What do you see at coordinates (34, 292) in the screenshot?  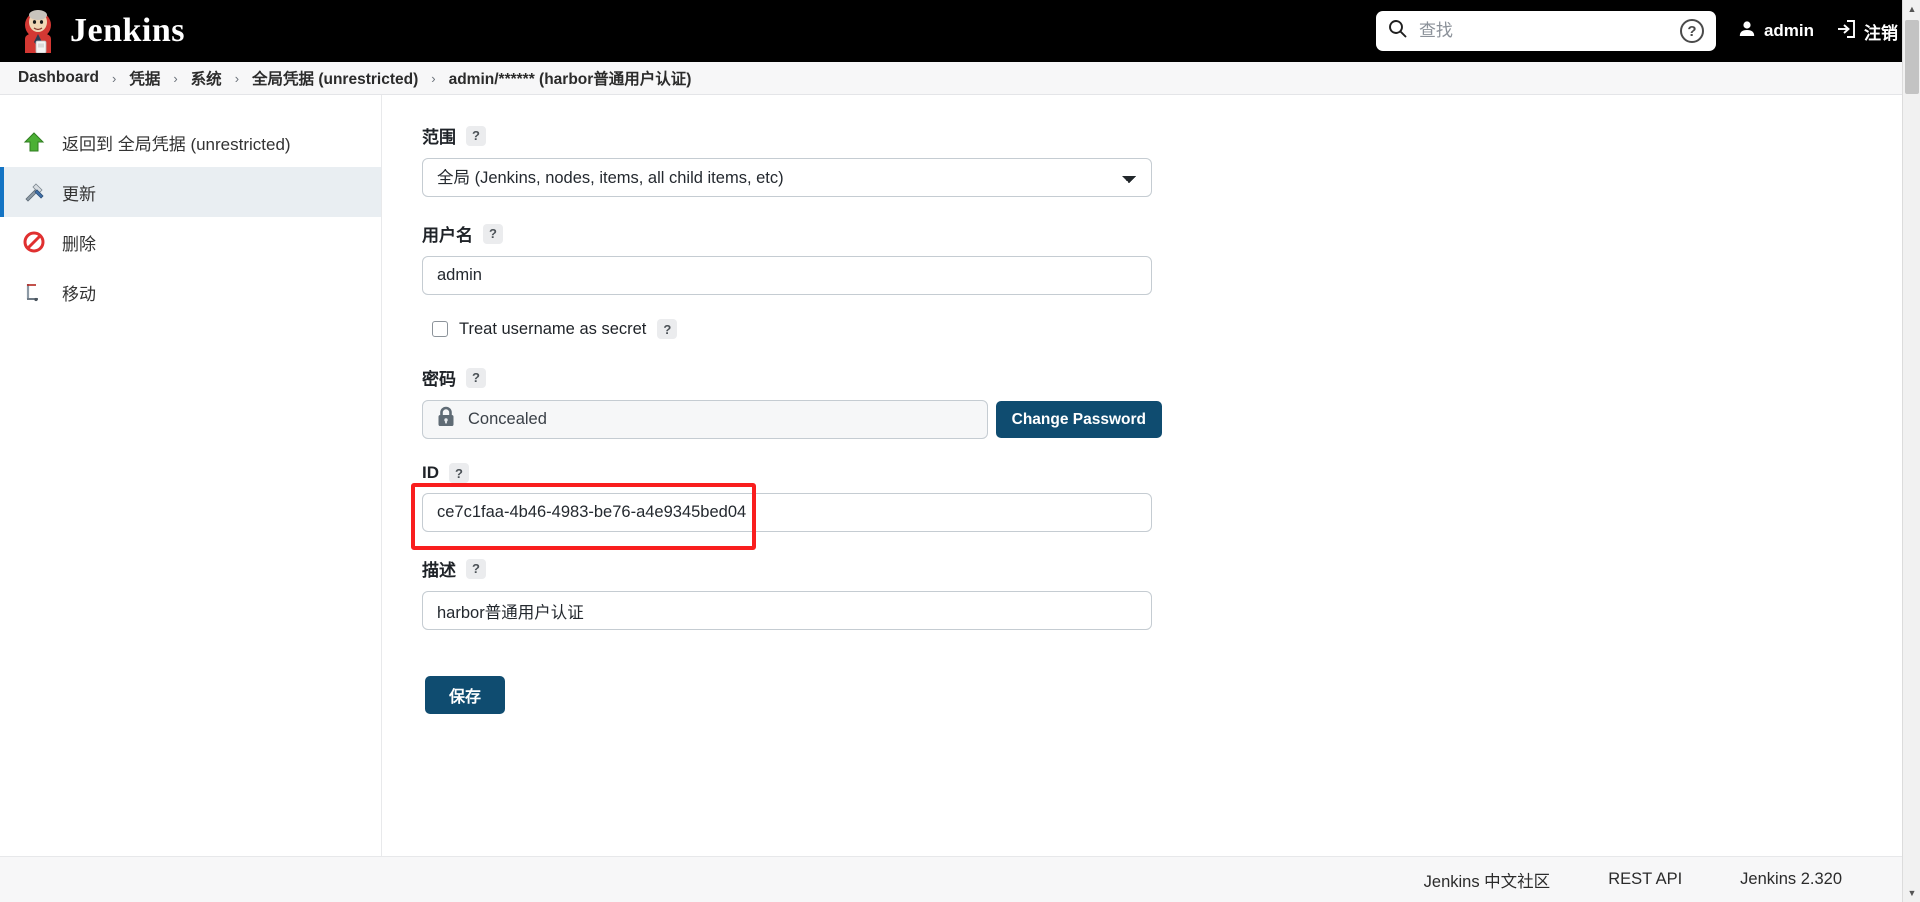 I see `move-crane-icon` at bounding box center [34, 292].